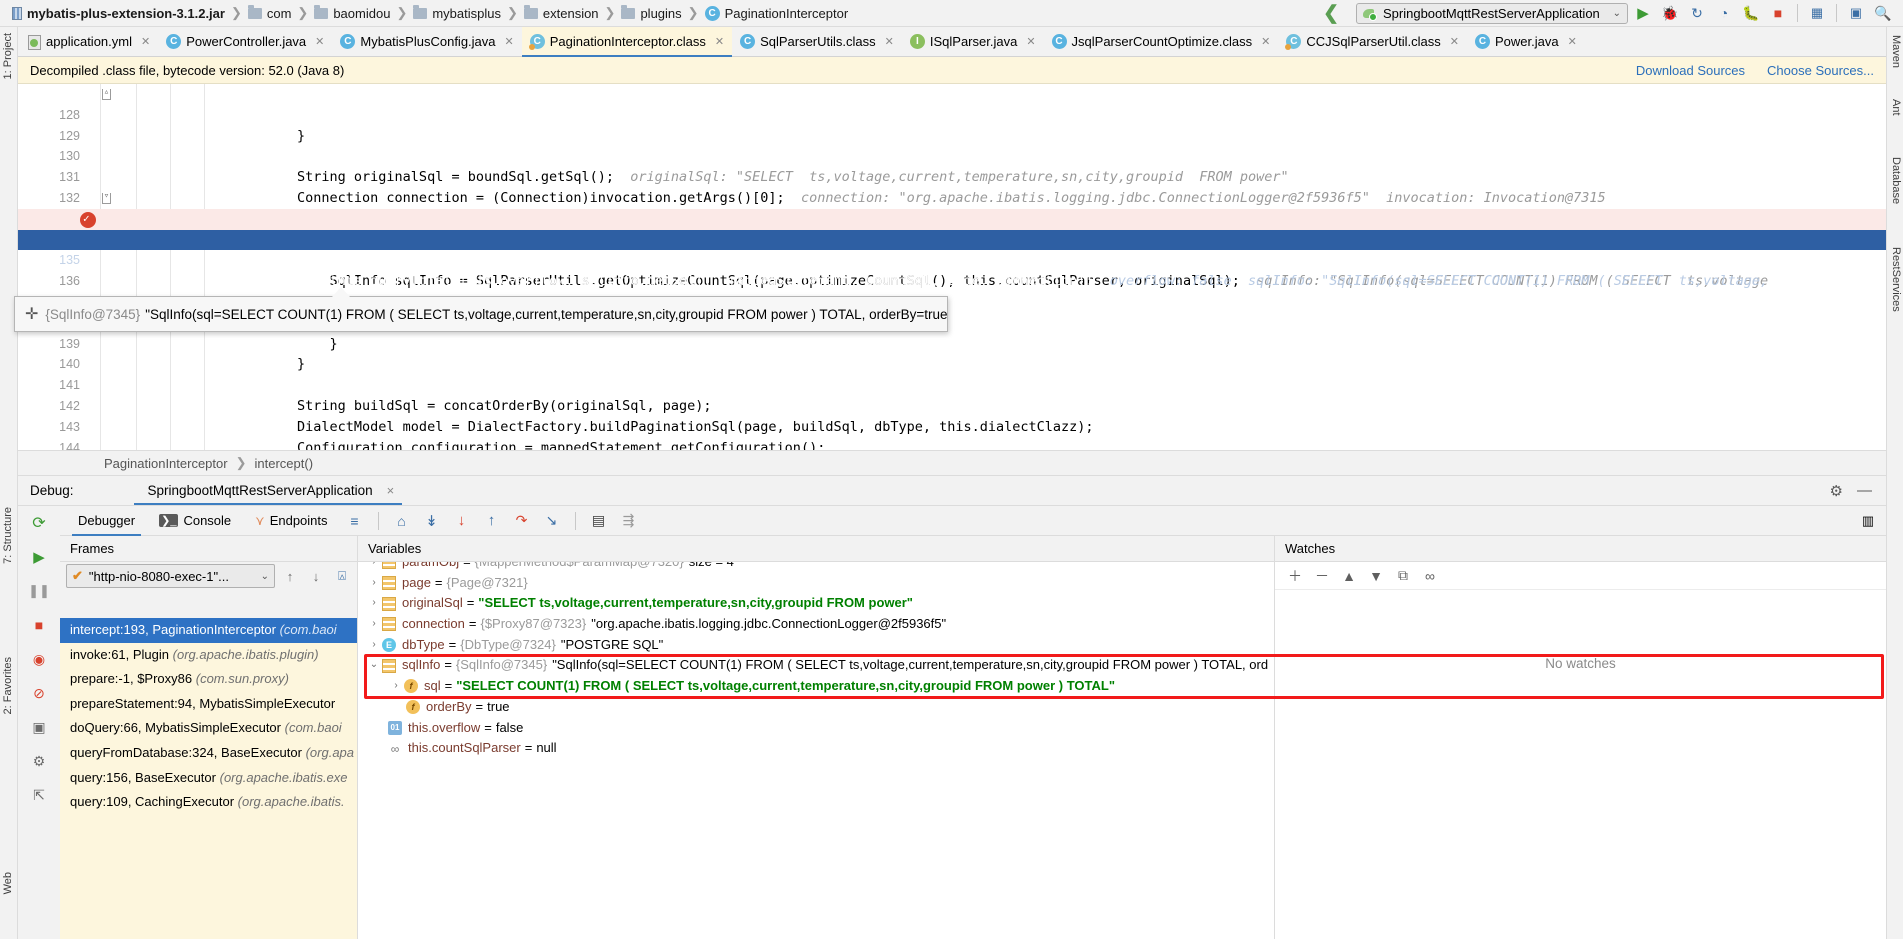 Image resolution: width=1903 pixels, height=939 pixels. I want to click on tab-endpoints: ⋎ Endpoints, so click(291, 521).